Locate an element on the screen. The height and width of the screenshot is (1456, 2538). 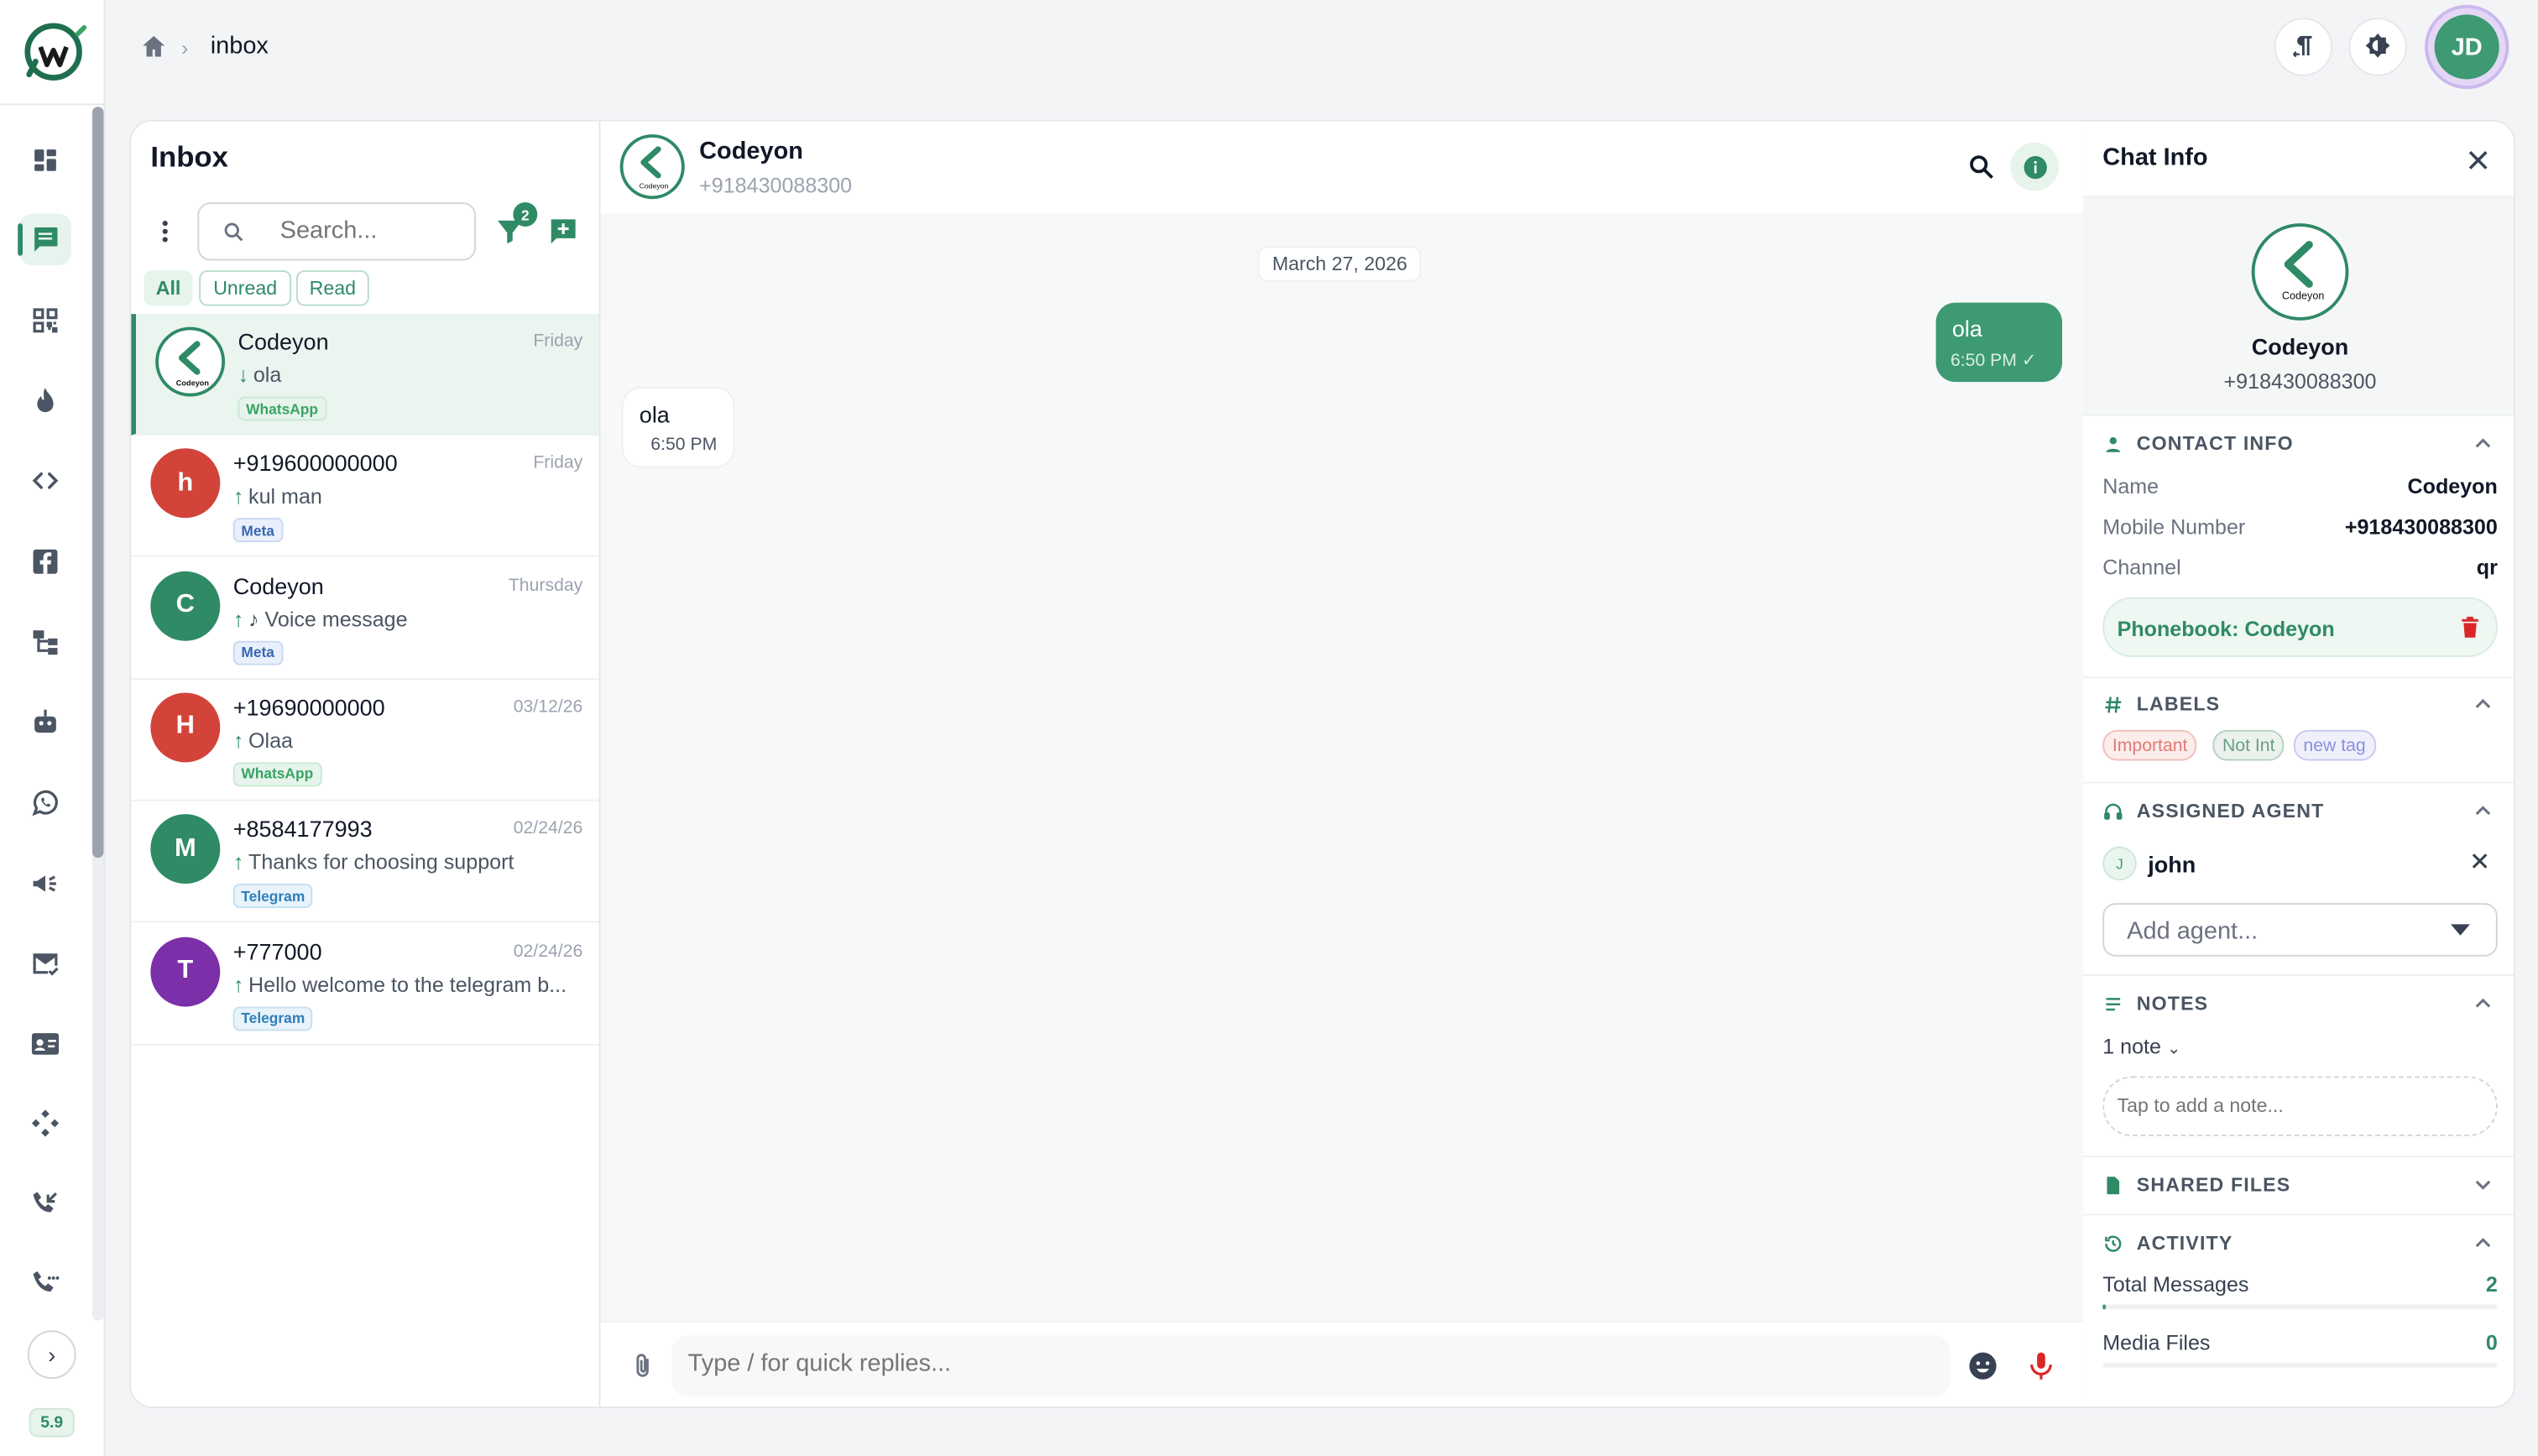
assigned-agent-header: ASSIGNED AGENT is located at coordinates (2213, 811).